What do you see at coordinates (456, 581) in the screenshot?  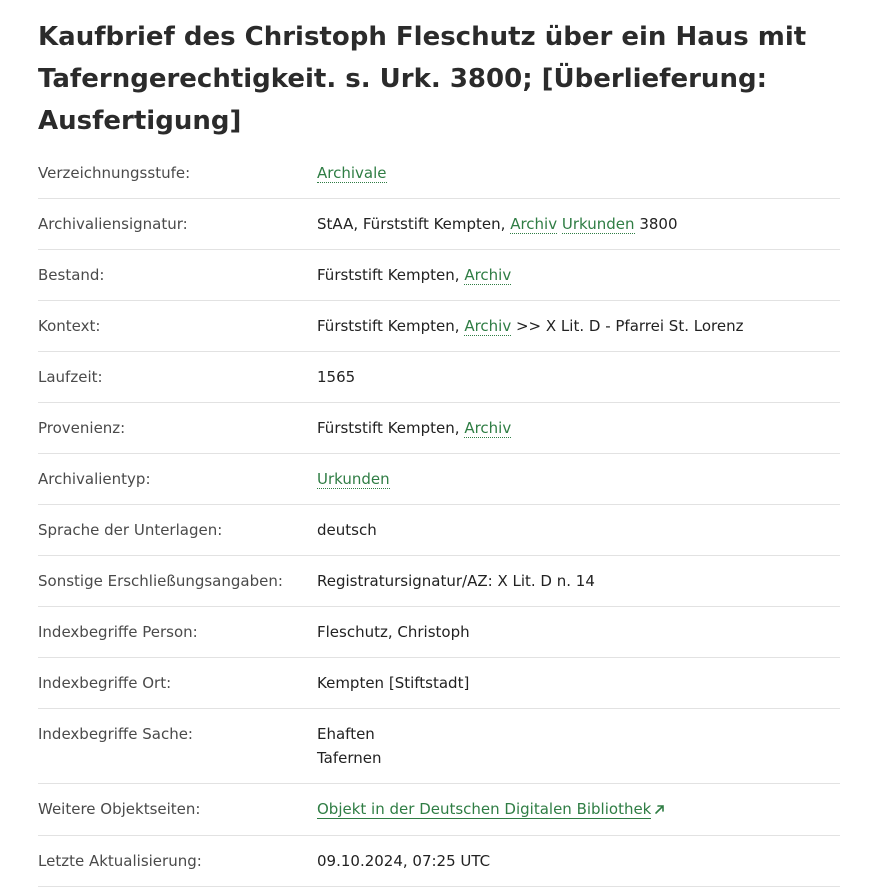 I see `row-value: Registratursignatur/AZ: X Lit. D n. 14` at bounding box center [456, 581].